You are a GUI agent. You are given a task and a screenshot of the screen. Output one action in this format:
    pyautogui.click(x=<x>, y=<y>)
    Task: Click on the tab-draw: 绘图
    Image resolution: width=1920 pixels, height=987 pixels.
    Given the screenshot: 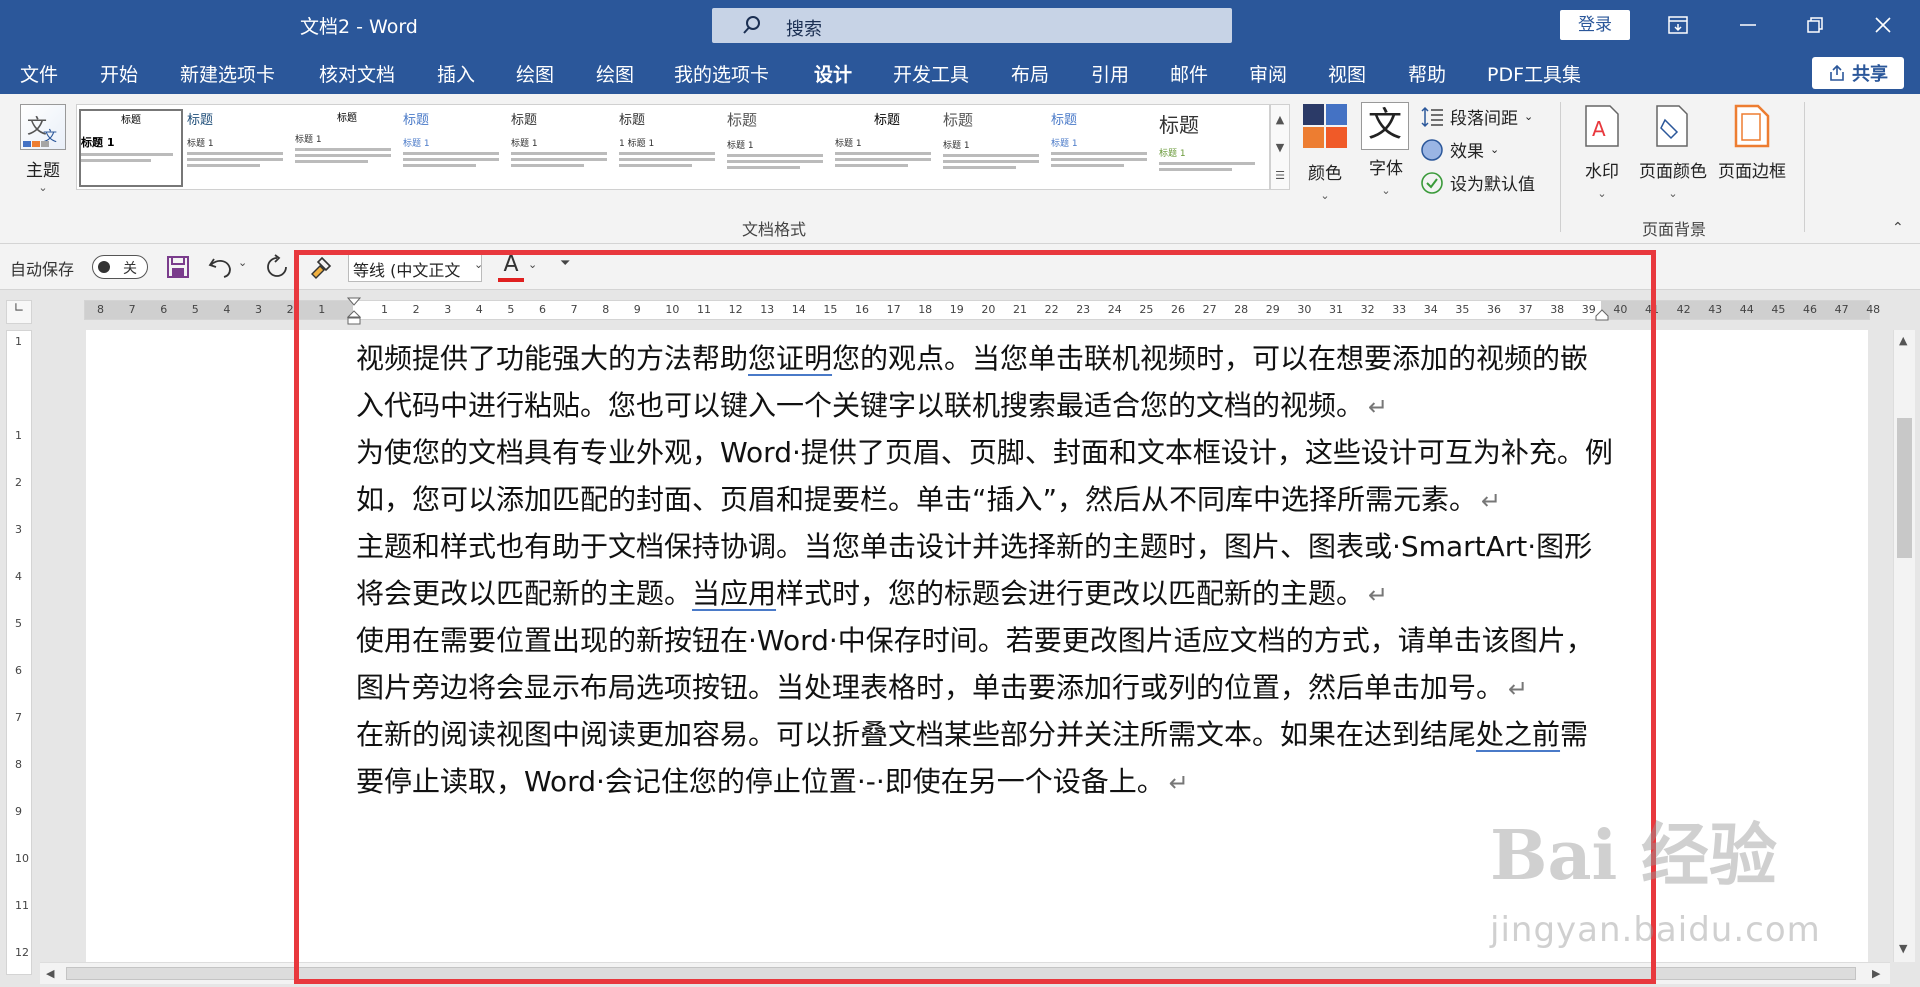 What is the action you would take?
    pyautogui.click(x=535, y=73)
    